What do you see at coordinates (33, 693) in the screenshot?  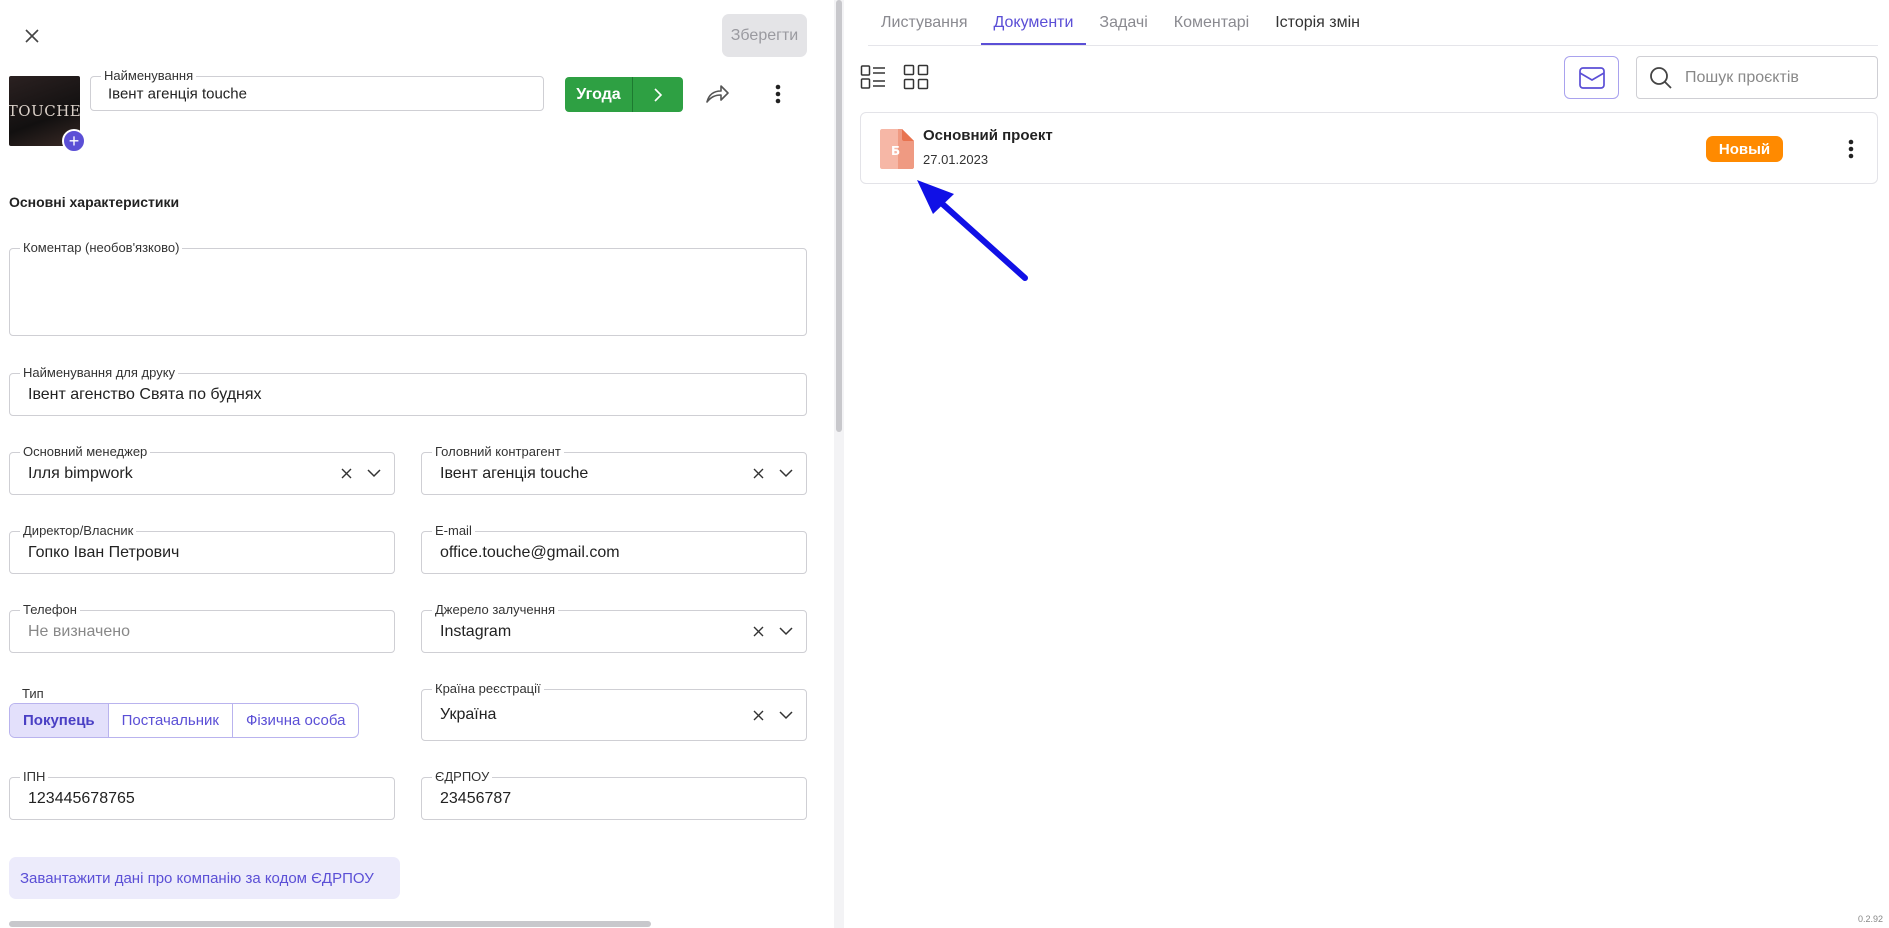 I see `type-label: Тип` at bounding box center [33, 693].